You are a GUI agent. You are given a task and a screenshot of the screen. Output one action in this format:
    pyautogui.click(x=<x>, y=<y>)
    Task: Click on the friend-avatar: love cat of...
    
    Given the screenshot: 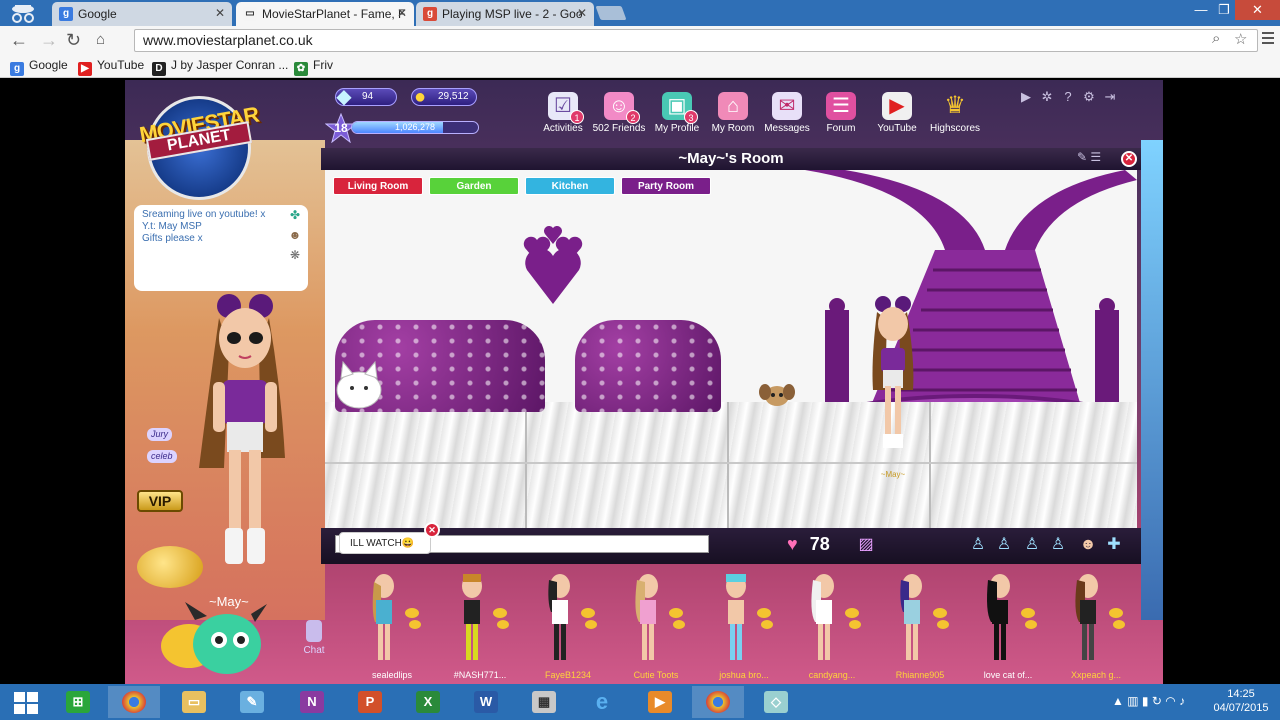 What is the action you would take?
    pyautogui.click(x=1008, y=626)
    